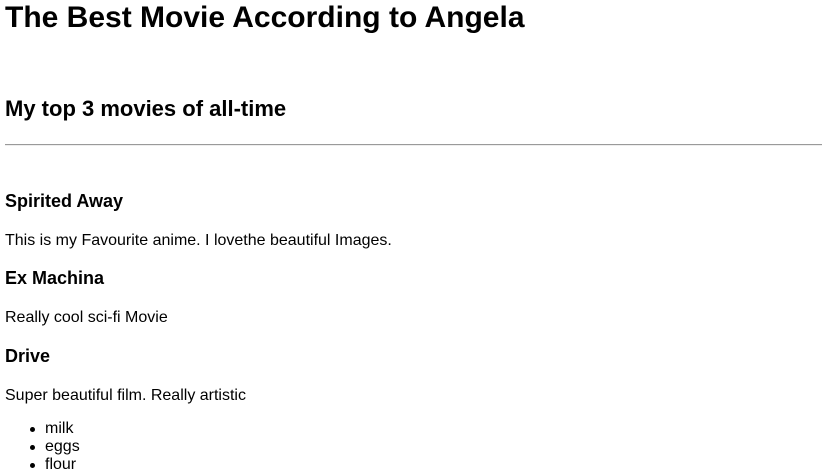 The image size is (822, 475). What do you see at coordinates (40, 429) in the screenshot?
I see `list-item: milk` at bounding box center [40, 429].